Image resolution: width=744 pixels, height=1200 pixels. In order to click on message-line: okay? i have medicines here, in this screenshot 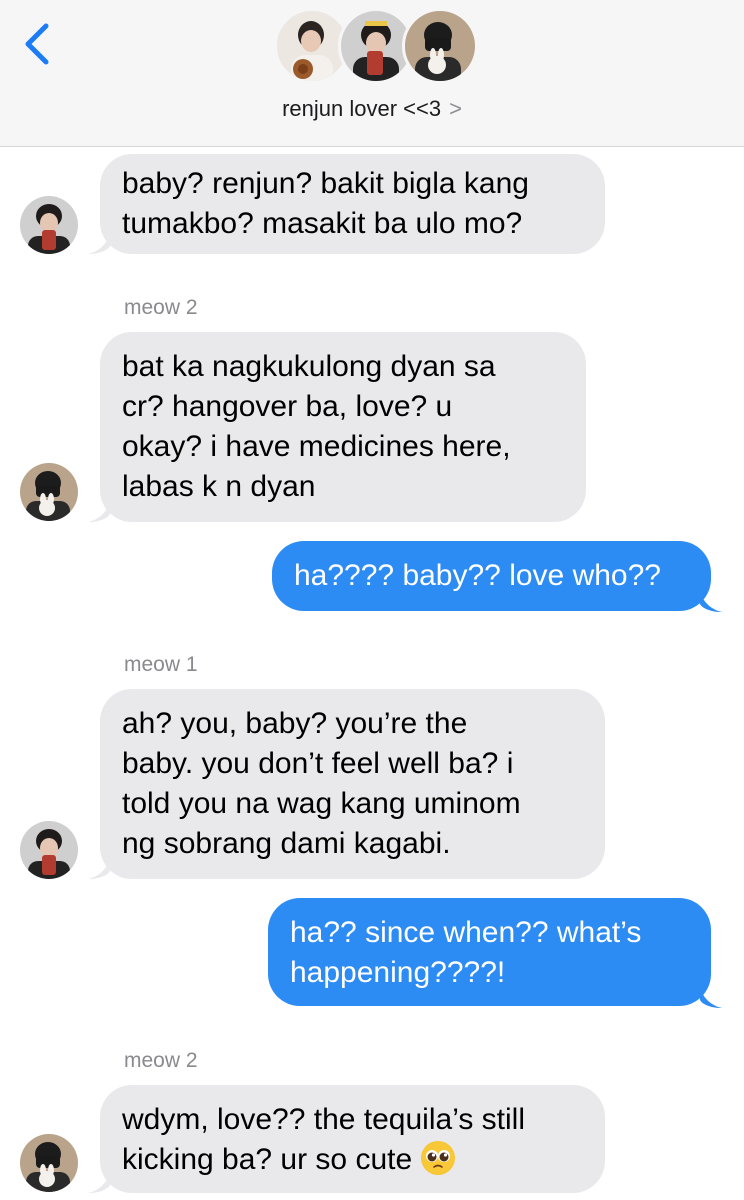, I will do `click(316, 446)`.